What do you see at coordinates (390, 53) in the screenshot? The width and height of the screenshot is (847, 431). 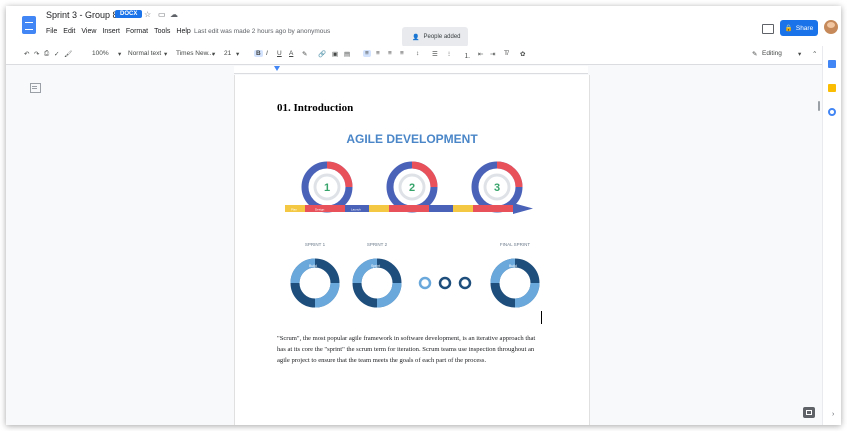 I see `align-right-icon: ≡` at bounding box center [390, 53].